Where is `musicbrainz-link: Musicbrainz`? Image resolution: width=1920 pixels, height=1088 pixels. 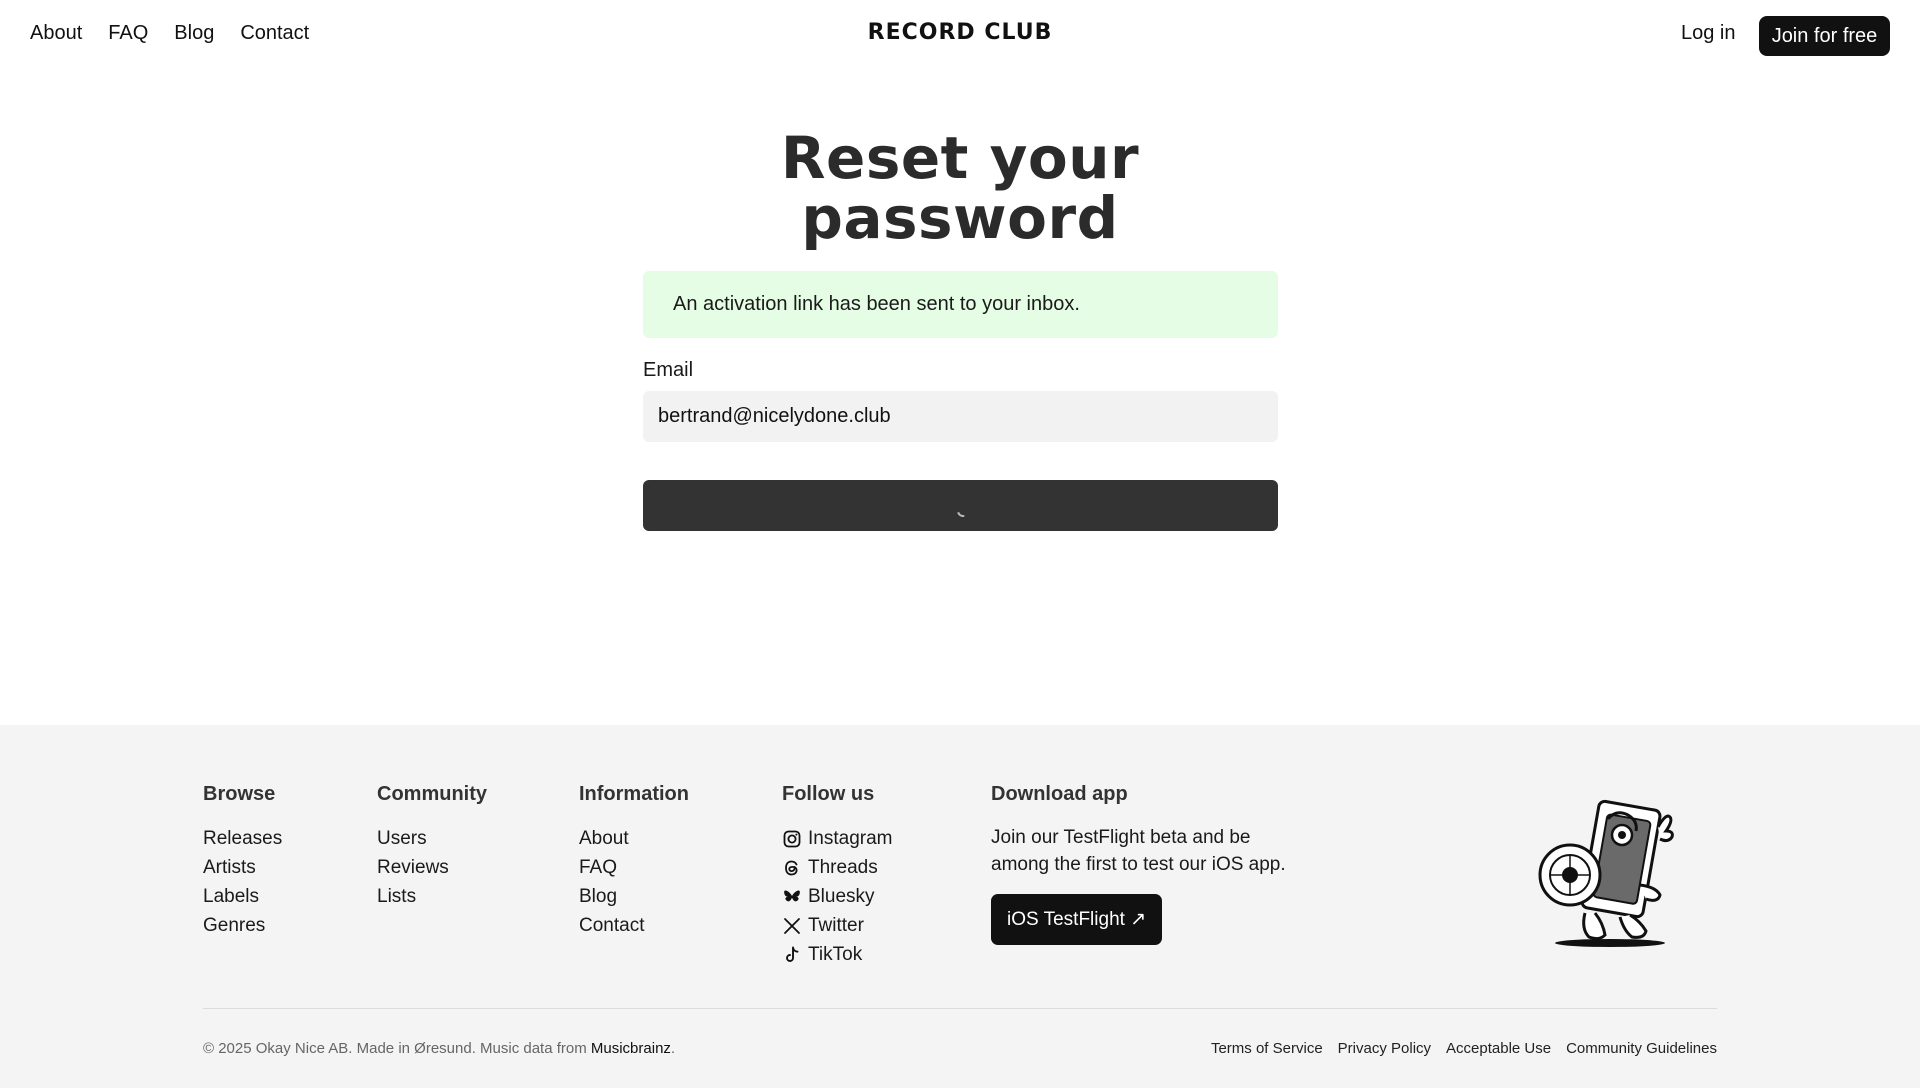 musicbrainz-link: Musicbrainz is located at coordinates (631, 1048).